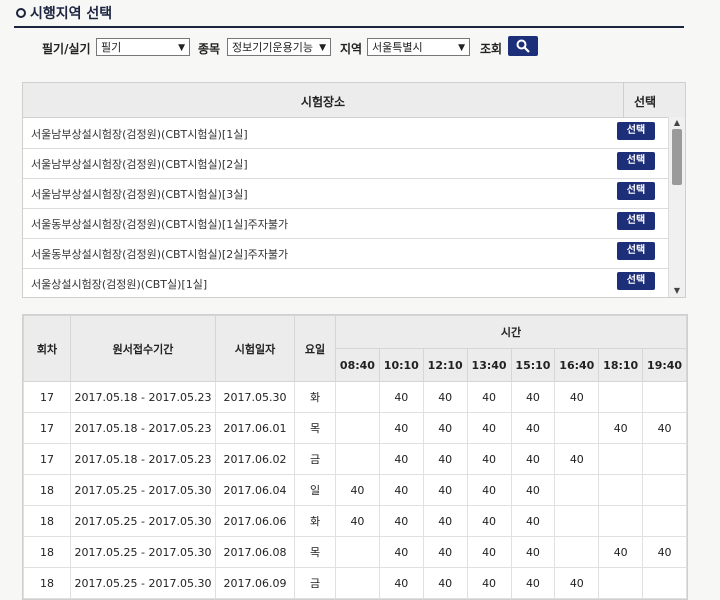 The height and width of the screenshot is (600, 720). Describe the element at coordinates (160, 224) in the screenshot. I see `site-name: 서울동부상설시험장(검정원)(CBT시험실)[1실]주자불가` at that location.